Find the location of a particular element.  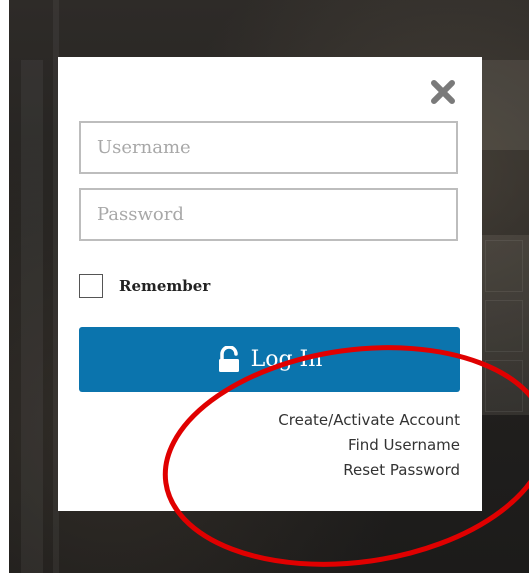

remember-label: Remember is located at coordinates (165, 286).